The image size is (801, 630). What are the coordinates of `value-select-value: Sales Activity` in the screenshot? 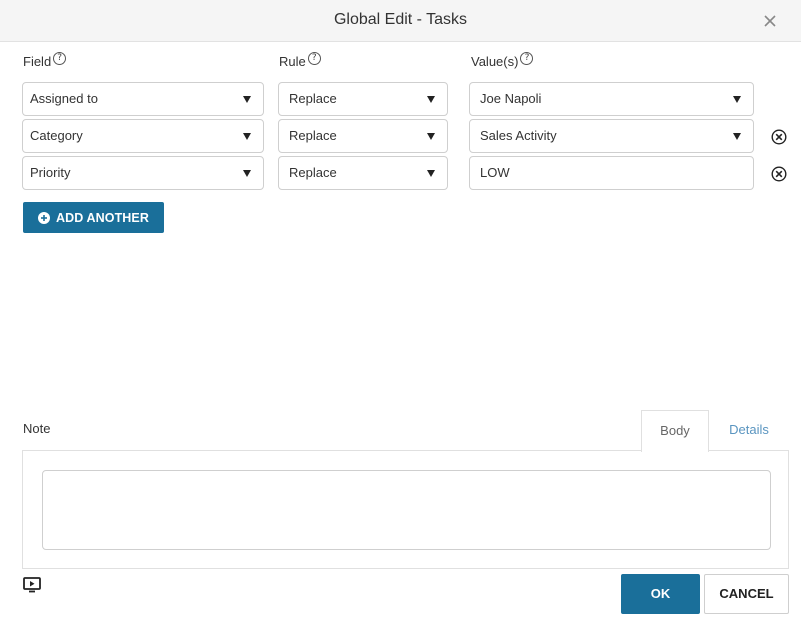 It's located at (518, 135).